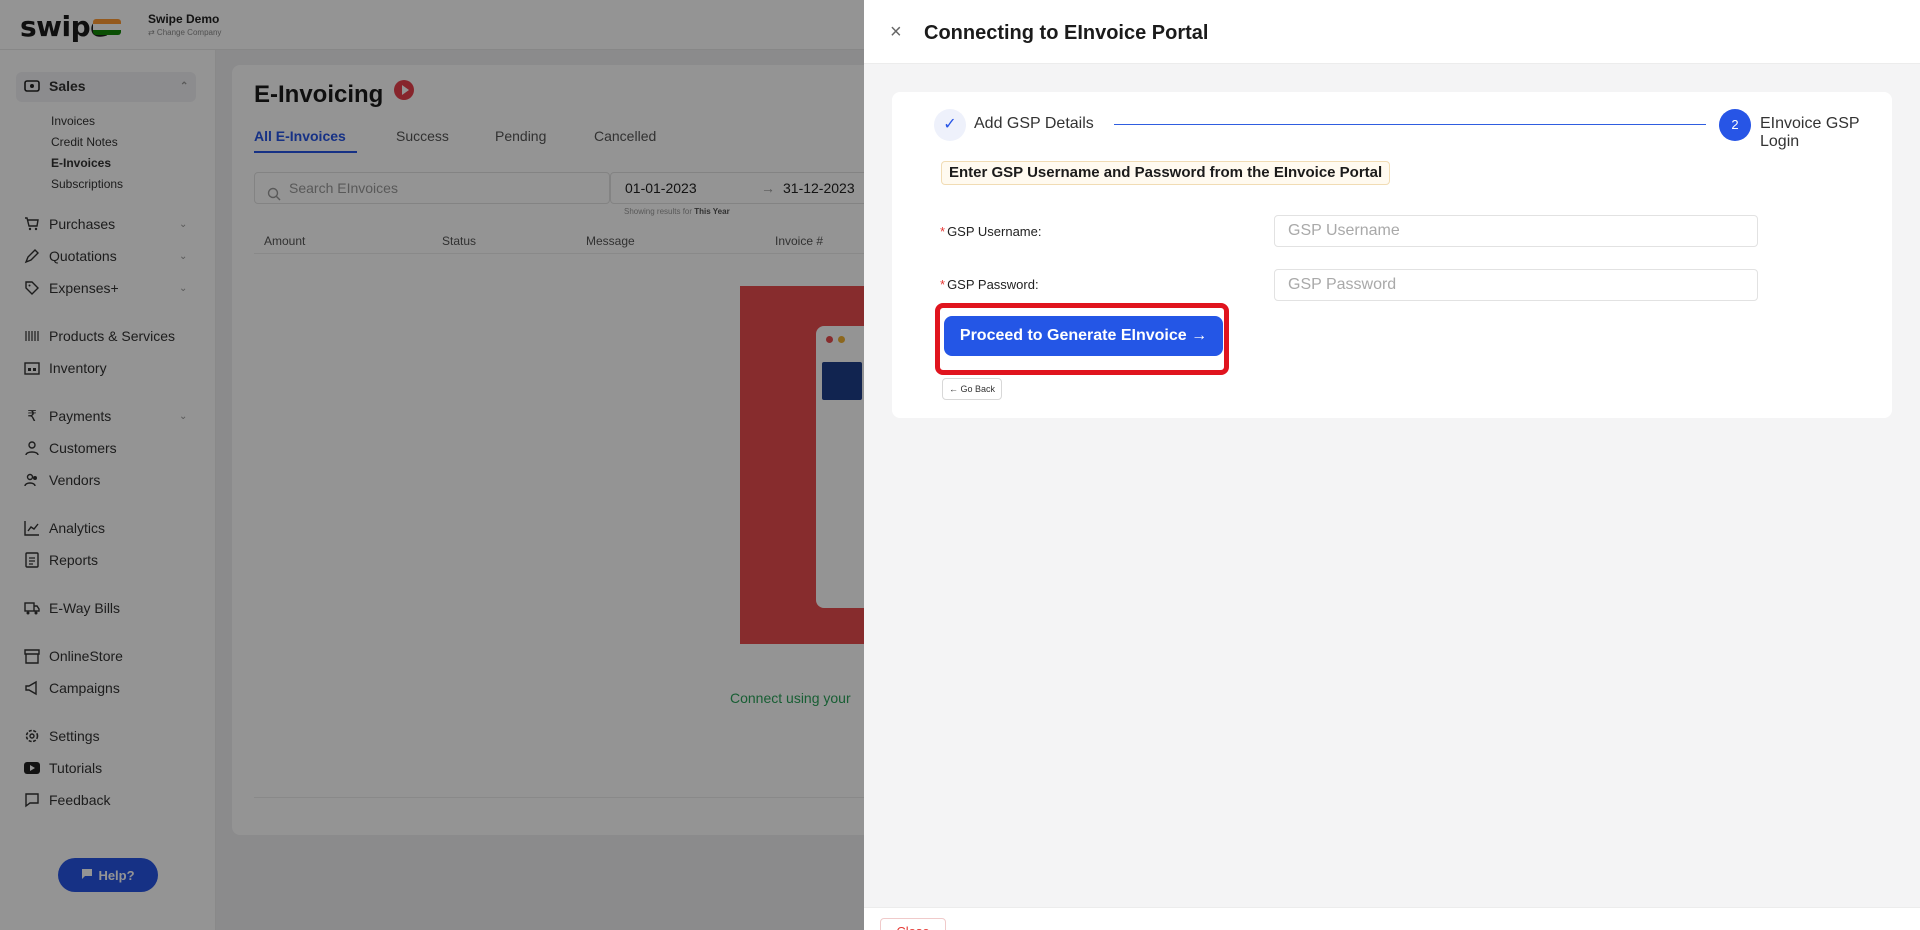 This screenshot has width=1920, height=930. Describe the element at coordinates (994, 231) in the screenshot. I see `gsp-username-label-text: GSP Username:` at that location.